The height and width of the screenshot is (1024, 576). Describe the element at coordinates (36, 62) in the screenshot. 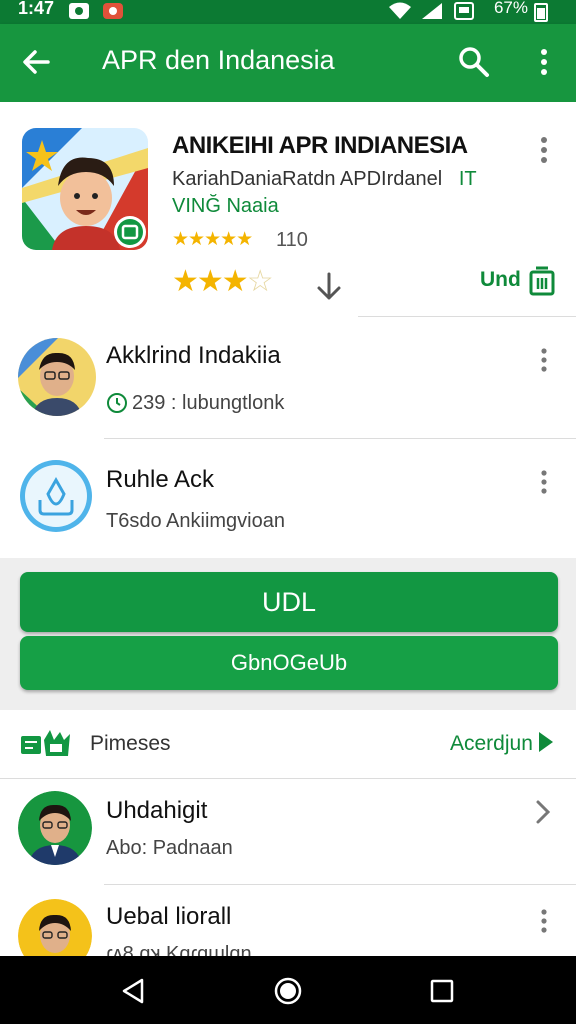

I see `back-arrow-icon` at that location.